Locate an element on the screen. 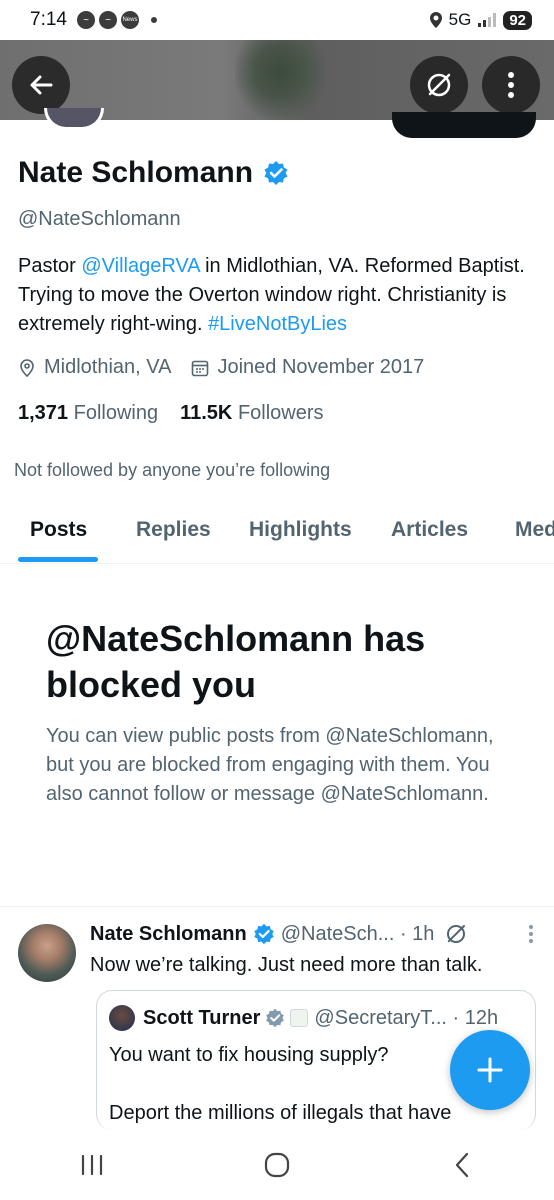 This screenshot has width=554, height=1200. post-more-icon is located at coordinates (531, 934).